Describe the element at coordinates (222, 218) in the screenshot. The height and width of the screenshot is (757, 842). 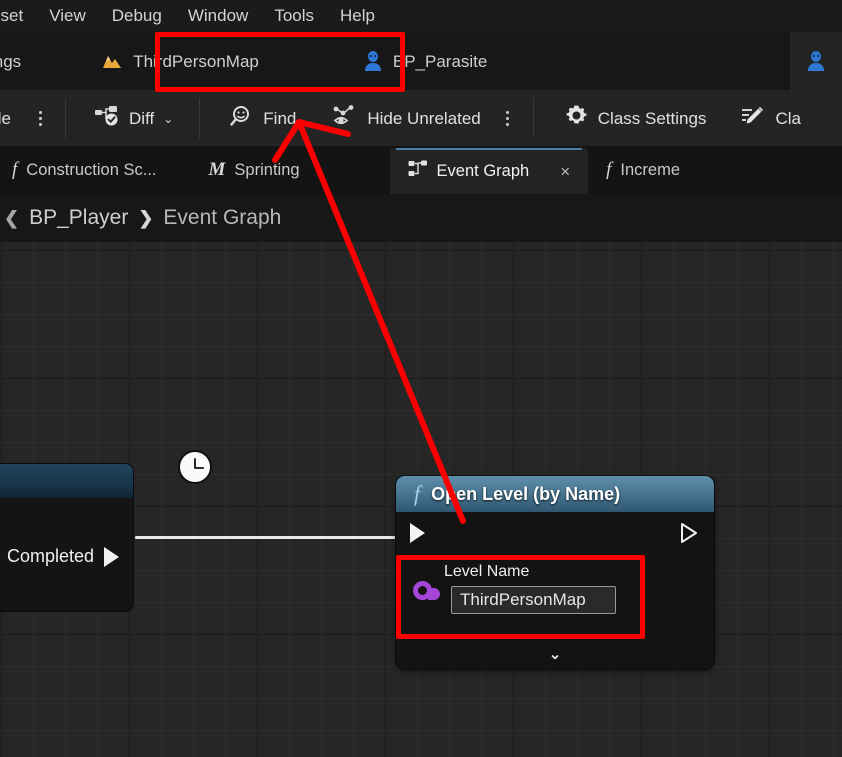
I see `breadcrumb-current: Event Graph` at that location.